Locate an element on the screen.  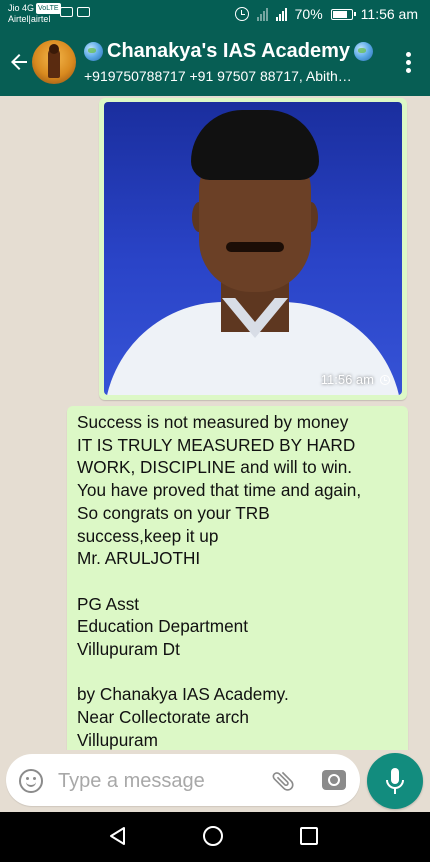
message-line: Villupuram is located at coordinates (117, 739).